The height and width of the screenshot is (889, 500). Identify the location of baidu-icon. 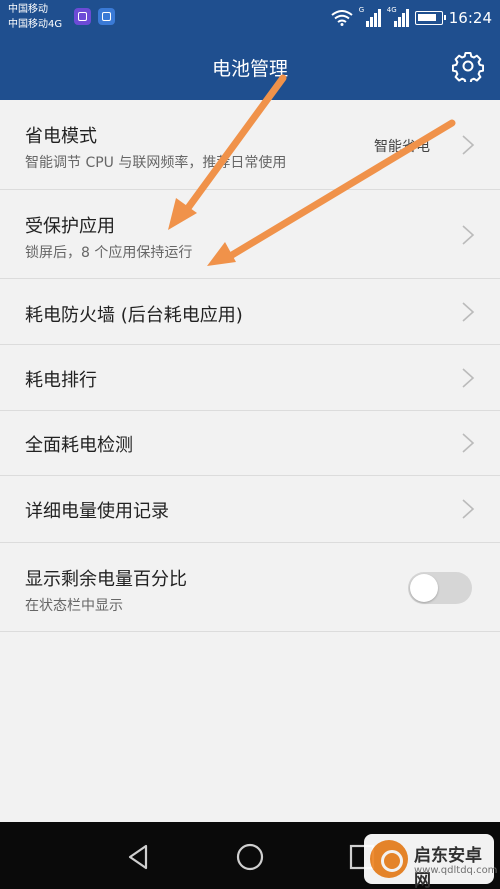
(106, 16).